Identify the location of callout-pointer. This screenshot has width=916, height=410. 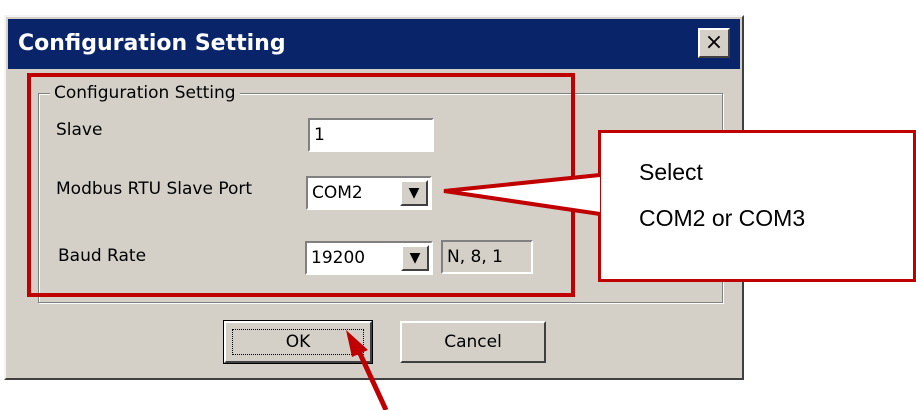
(522, 194).